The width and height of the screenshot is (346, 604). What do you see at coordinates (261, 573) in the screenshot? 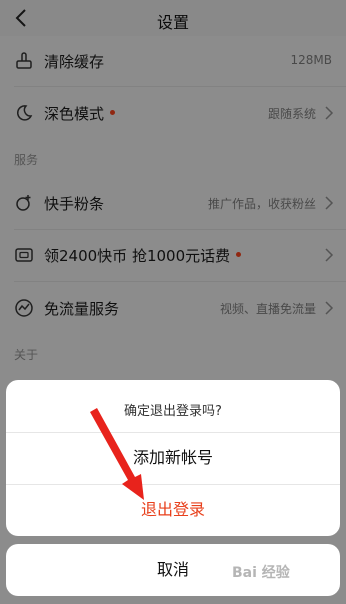
I see `watermark: Bai 经验` at bounding box center [261, 573].